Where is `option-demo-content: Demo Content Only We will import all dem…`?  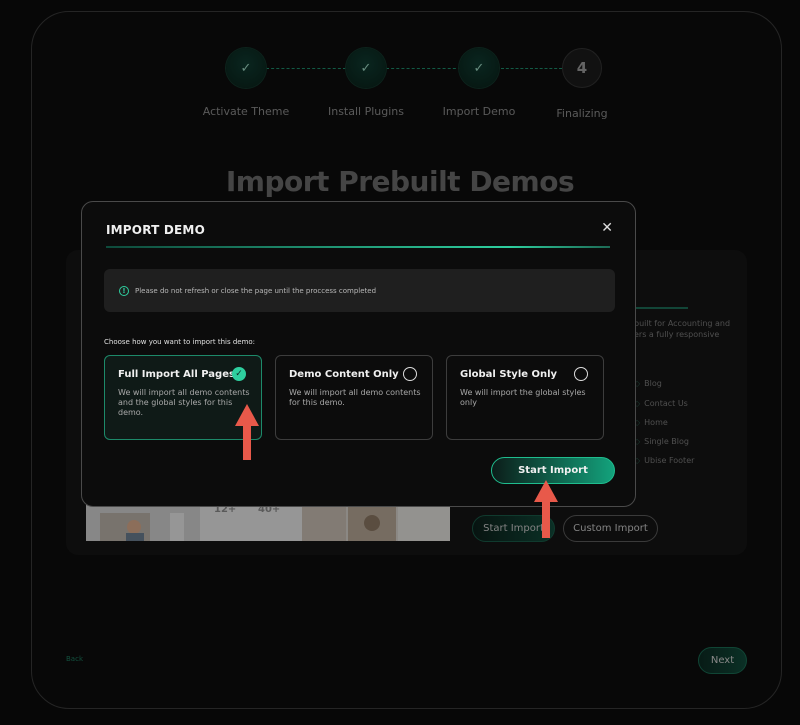 option-demo-content: Demo Content Only We will import all dem… is located at coordinates (354, 397).